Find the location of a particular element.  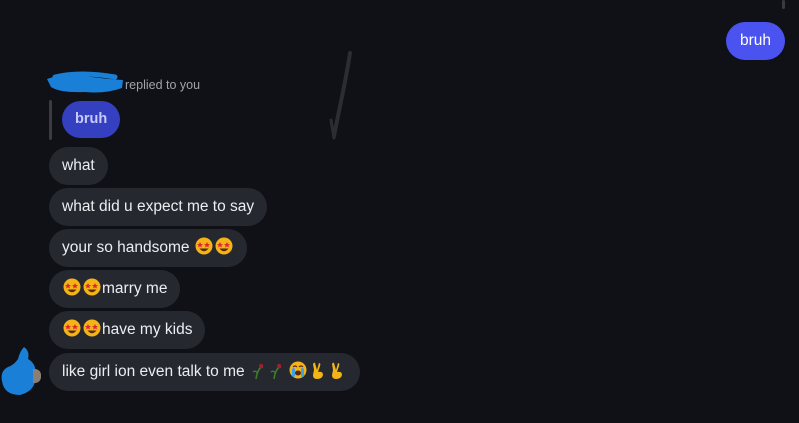

quoted-message-bubble: bruh is located at coordinates (91, 119).